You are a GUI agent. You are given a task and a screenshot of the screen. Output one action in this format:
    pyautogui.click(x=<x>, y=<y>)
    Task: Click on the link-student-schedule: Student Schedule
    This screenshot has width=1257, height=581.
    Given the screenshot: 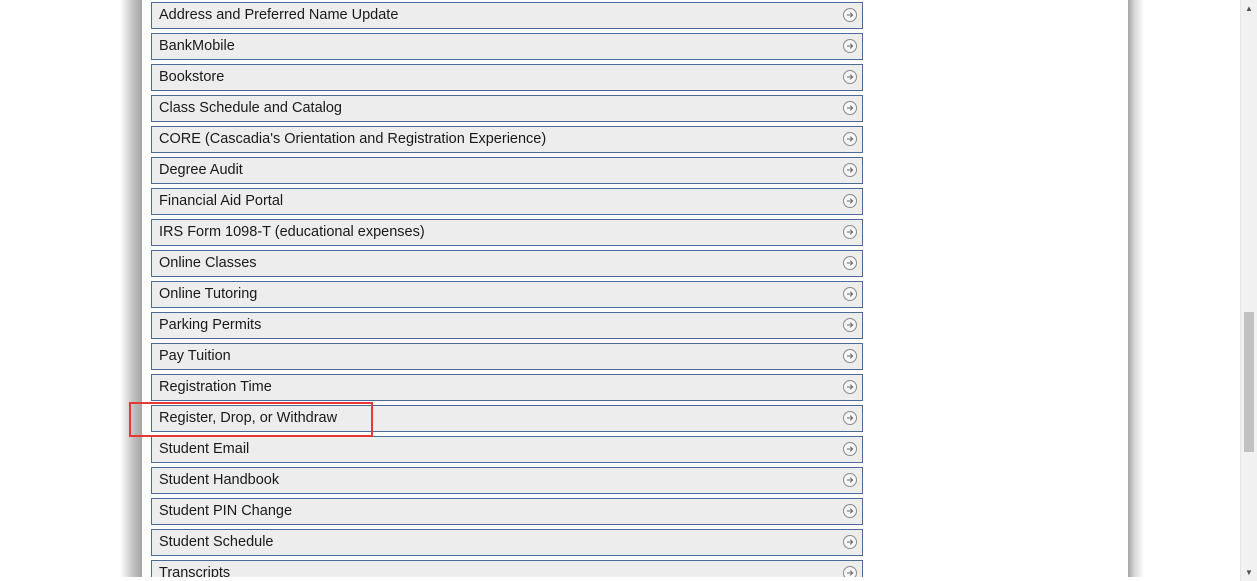 What is the action you would take?
    pyautogui.click(x=507, y=542)
    